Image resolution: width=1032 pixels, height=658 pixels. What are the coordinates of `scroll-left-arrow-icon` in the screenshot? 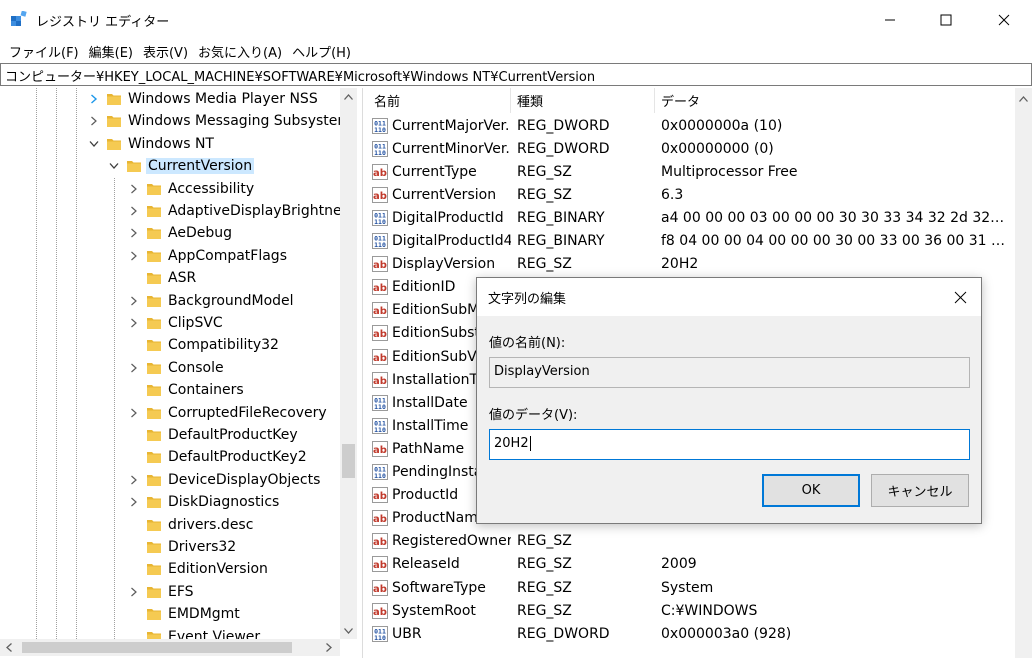 It's located at (8, 647).